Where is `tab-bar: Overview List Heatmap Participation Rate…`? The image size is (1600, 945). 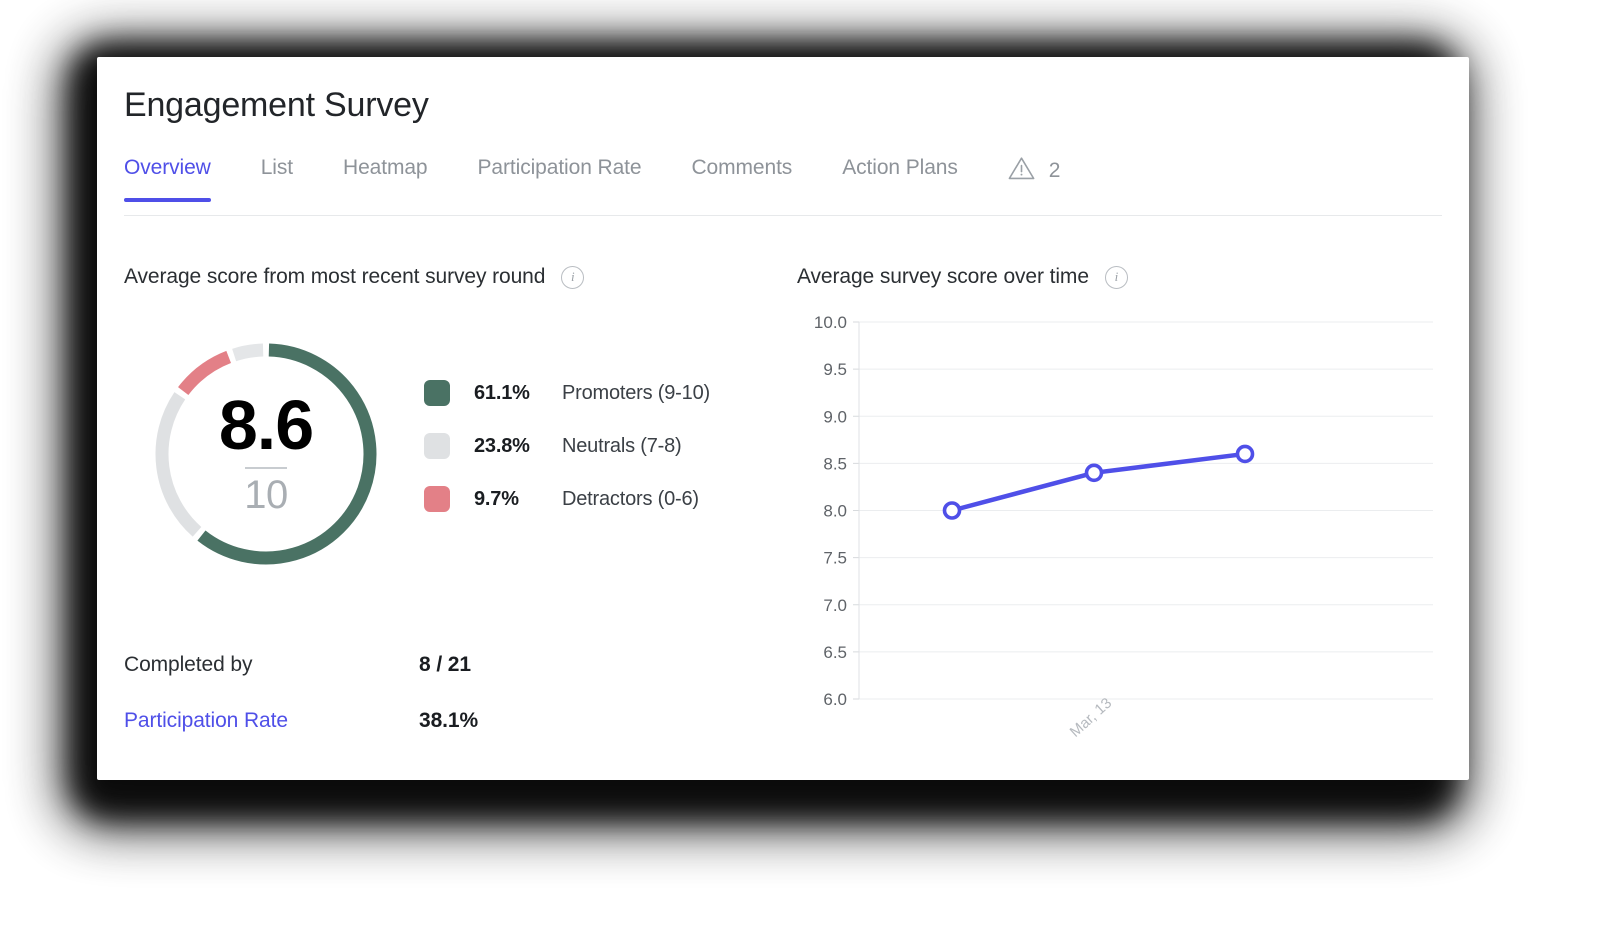 tab-bar: Overview List Heatmap Participation Rate… is located at coordinates (783, 186).